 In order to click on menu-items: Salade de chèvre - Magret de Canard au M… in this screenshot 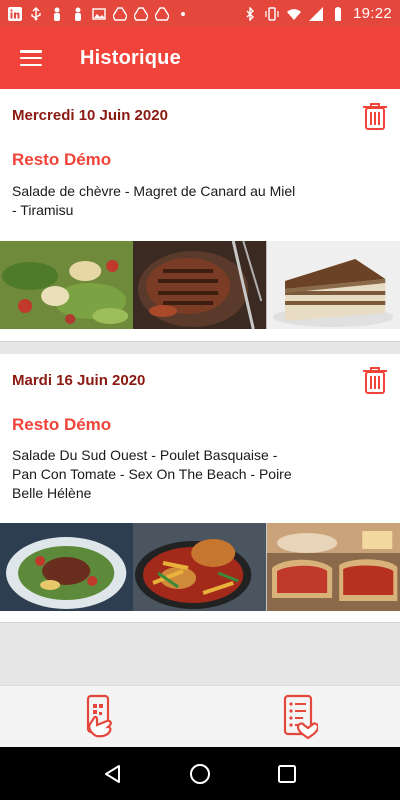, I will do `click(154, 200)`.